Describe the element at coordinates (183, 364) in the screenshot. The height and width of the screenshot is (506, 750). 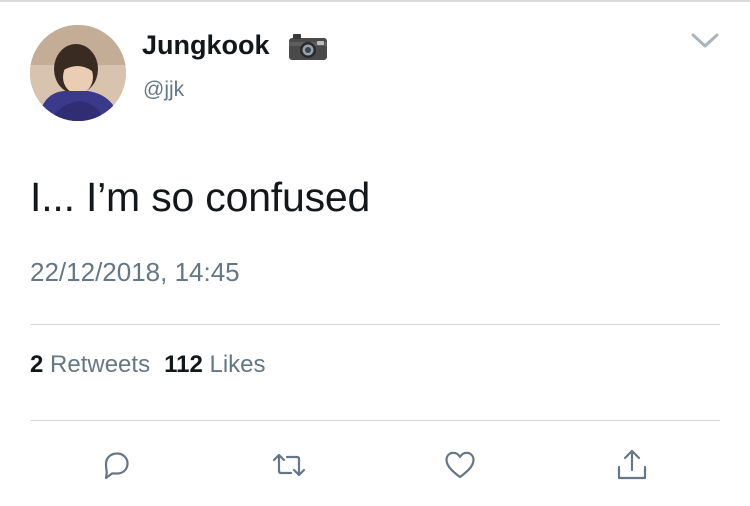
I see `likes-count: 112` at that location.